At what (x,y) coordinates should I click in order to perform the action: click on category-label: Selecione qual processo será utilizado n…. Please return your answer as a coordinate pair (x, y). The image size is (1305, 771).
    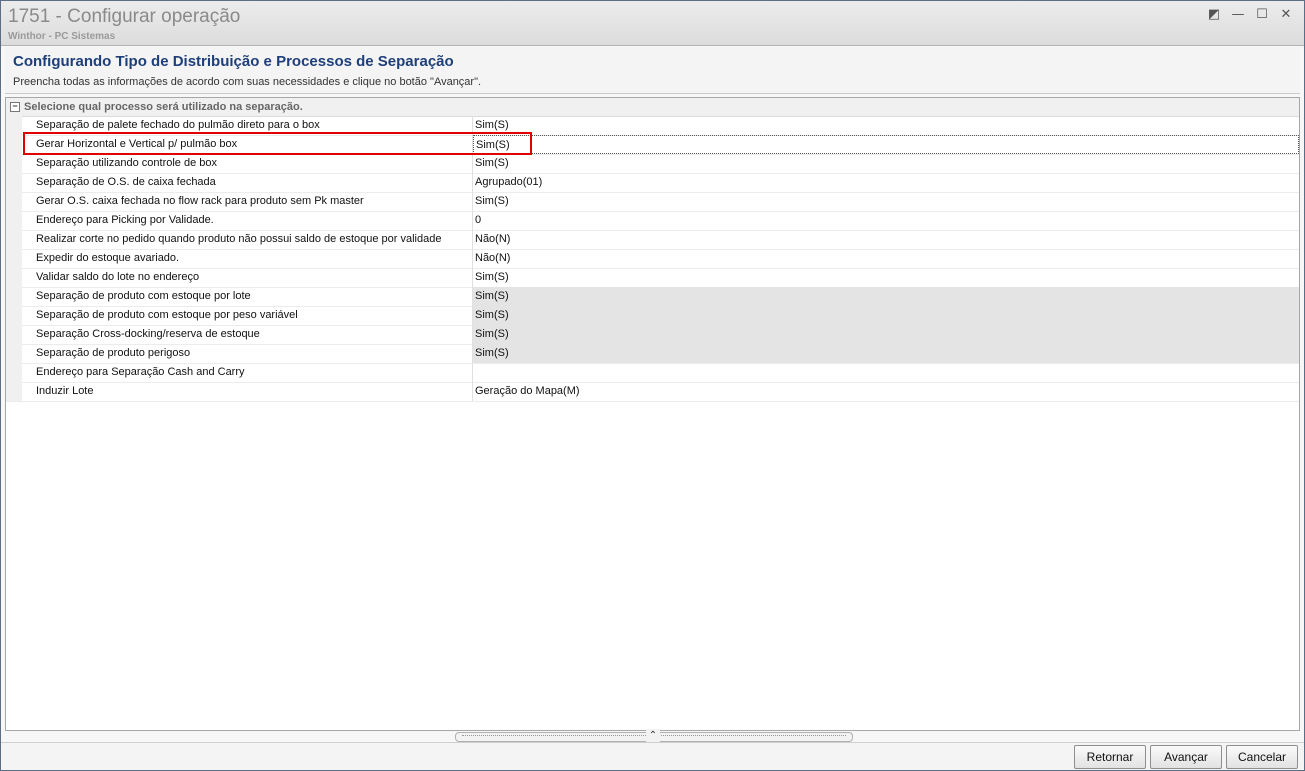
    Looking at the image, I should click on (163, 107).